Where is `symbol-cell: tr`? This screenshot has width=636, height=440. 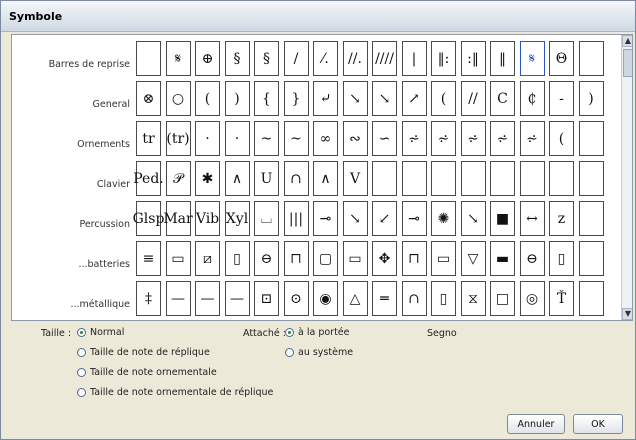
symbol-cell: tr is located at coordinates (148, 138).